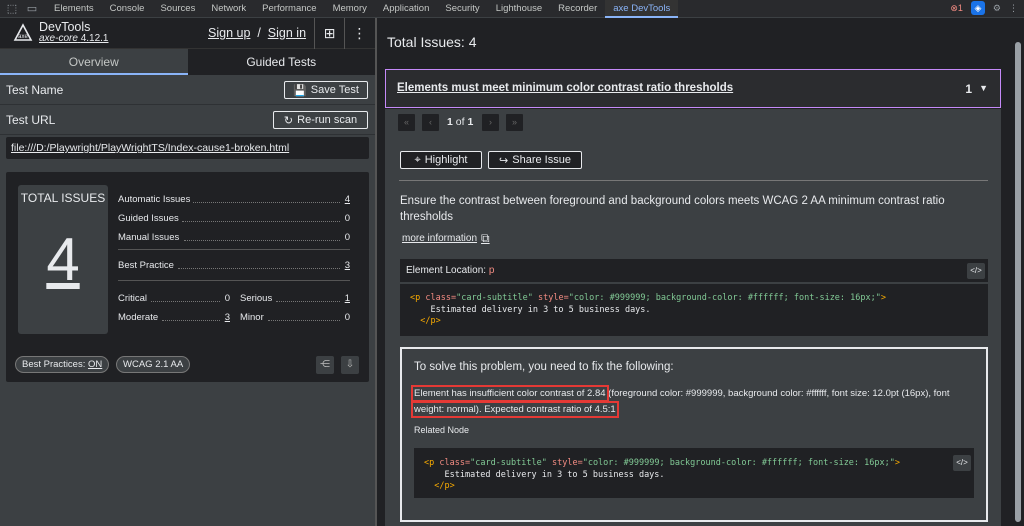  What do you see at coordinates (288, 120) in the screenshot?
I see `refresh-icon: ↻` at bounding box center [288, 120].